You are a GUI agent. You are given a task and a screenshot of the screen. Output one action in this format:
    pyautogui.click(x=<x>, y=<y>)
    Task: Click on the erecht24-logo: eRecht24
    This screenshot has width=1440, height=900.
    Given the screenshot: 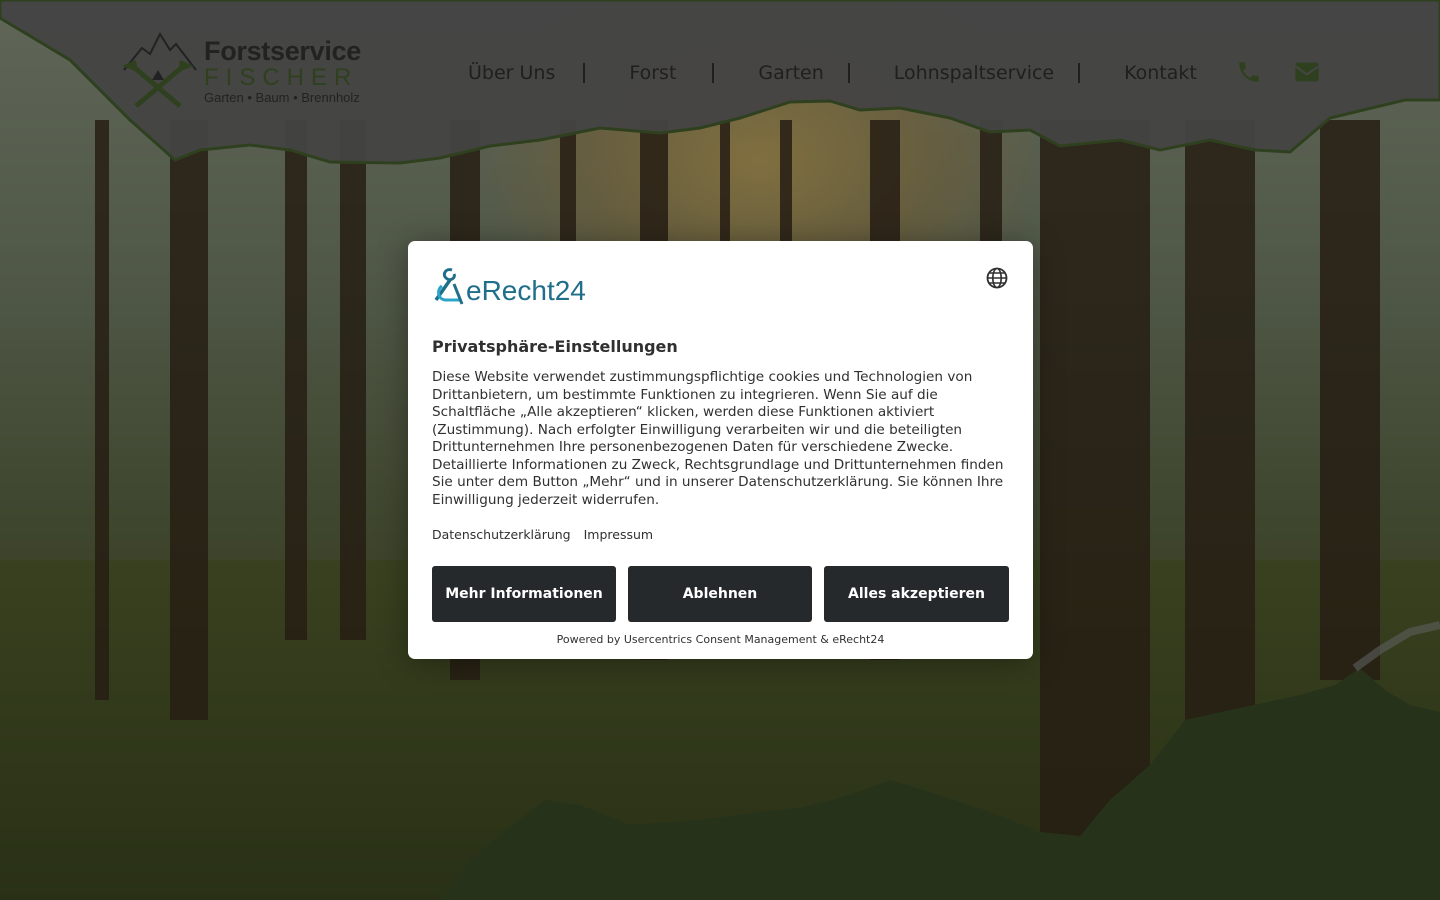 What is the action you would take?
    pyautogui.click(x=509, y=286)
    